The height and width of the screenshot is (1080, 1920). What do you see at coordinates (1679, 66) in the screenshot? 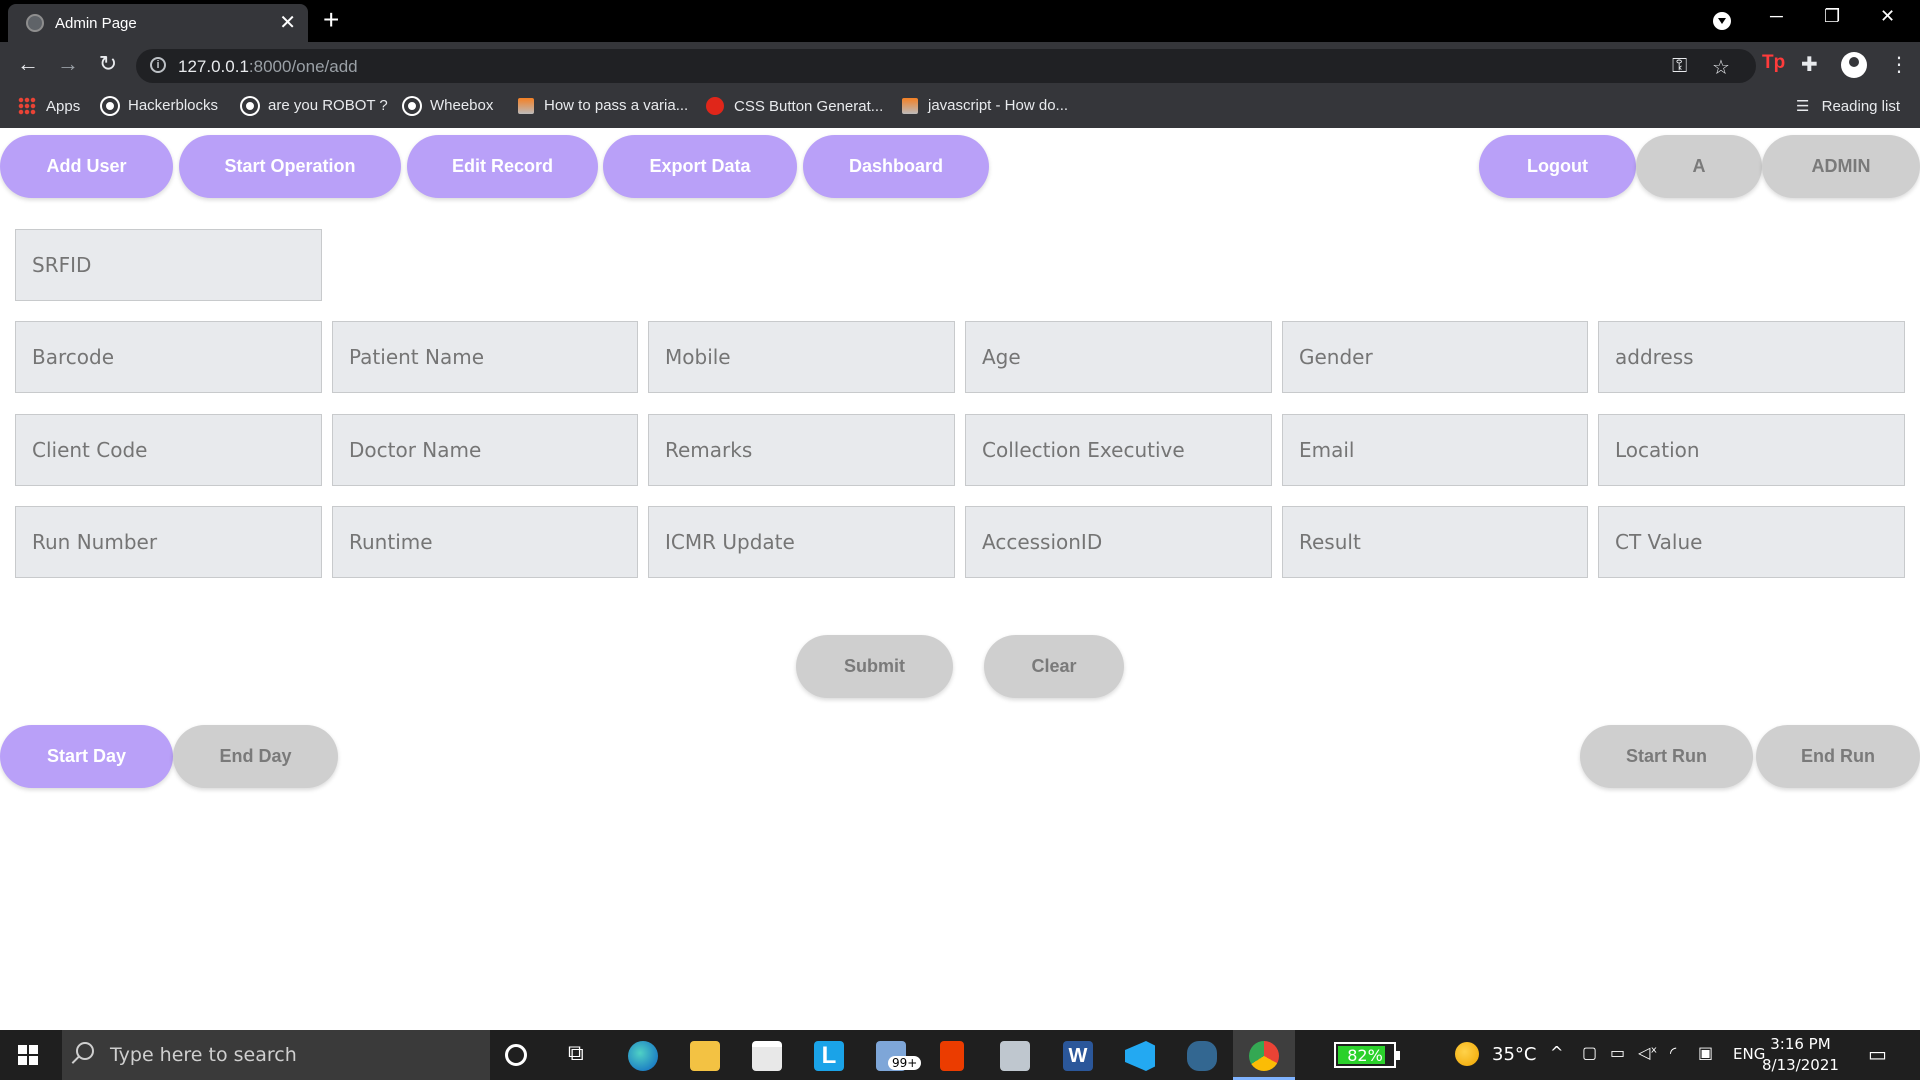
I see `key-icon: ⚿` at bounding box center [1679, 66].